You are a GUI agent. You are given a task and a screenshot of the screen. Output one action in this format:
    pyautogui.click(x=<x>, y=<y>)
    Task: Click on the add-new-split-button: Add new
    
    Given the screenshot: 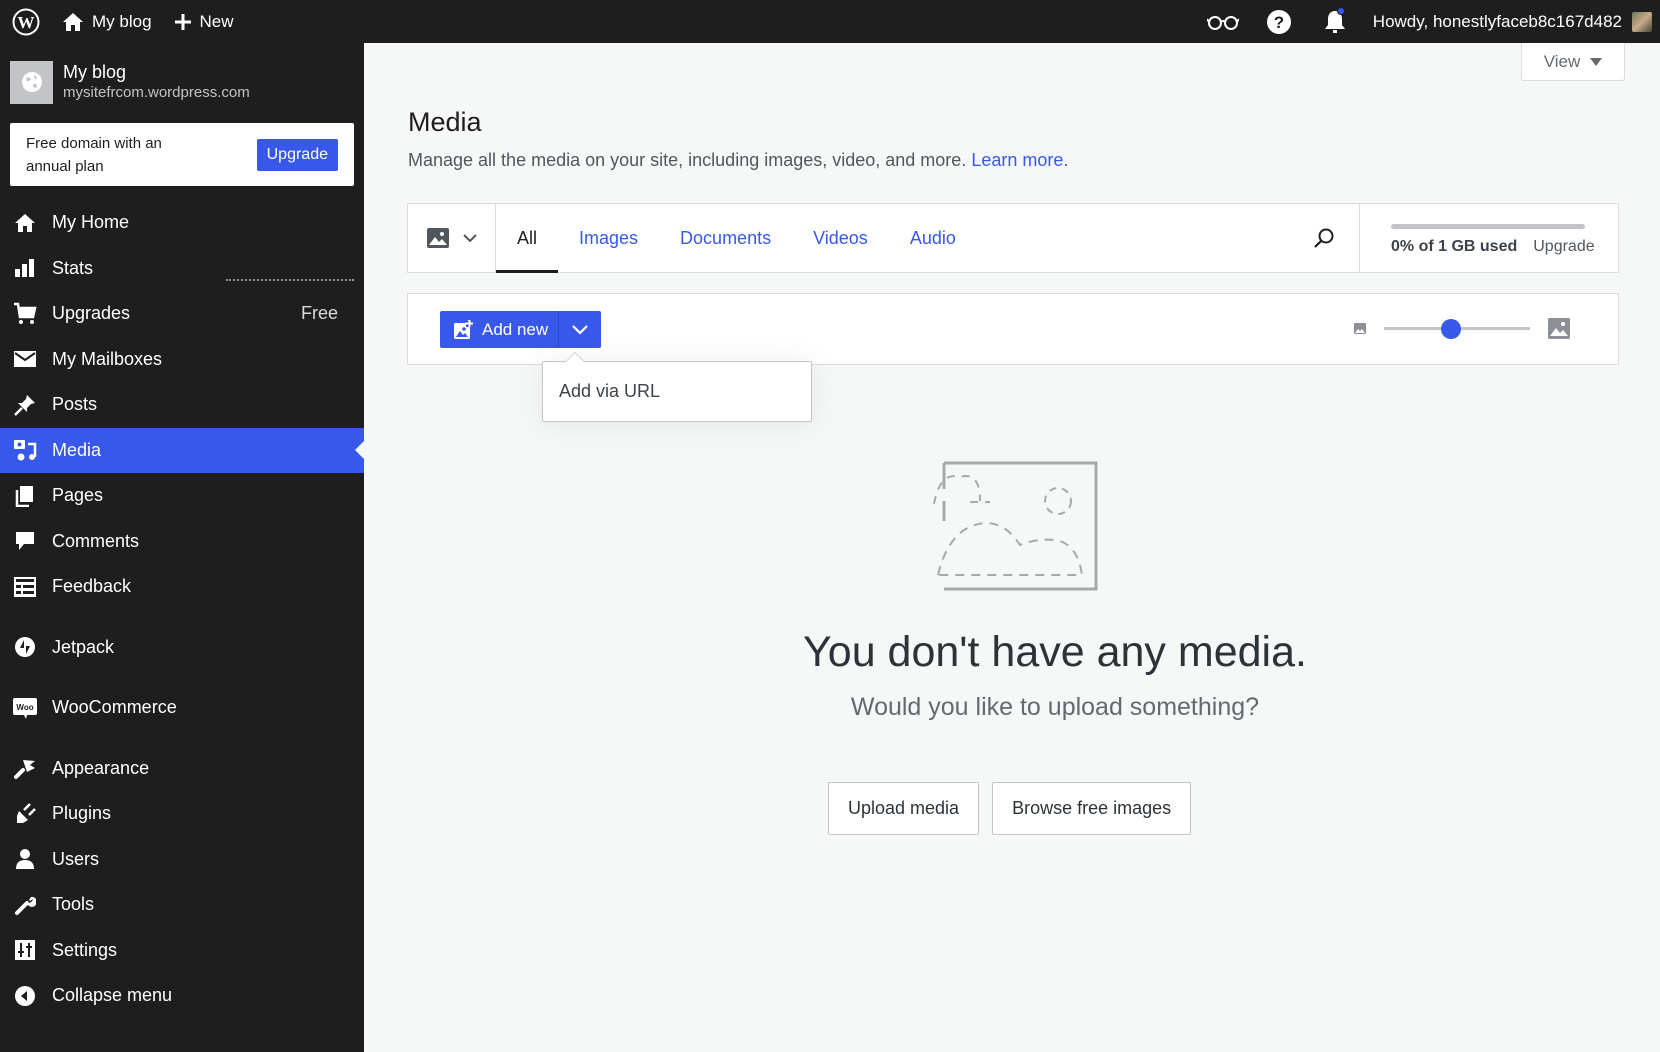 What is the action you would take?
    pyautogui.click(x=521, y=329)
    